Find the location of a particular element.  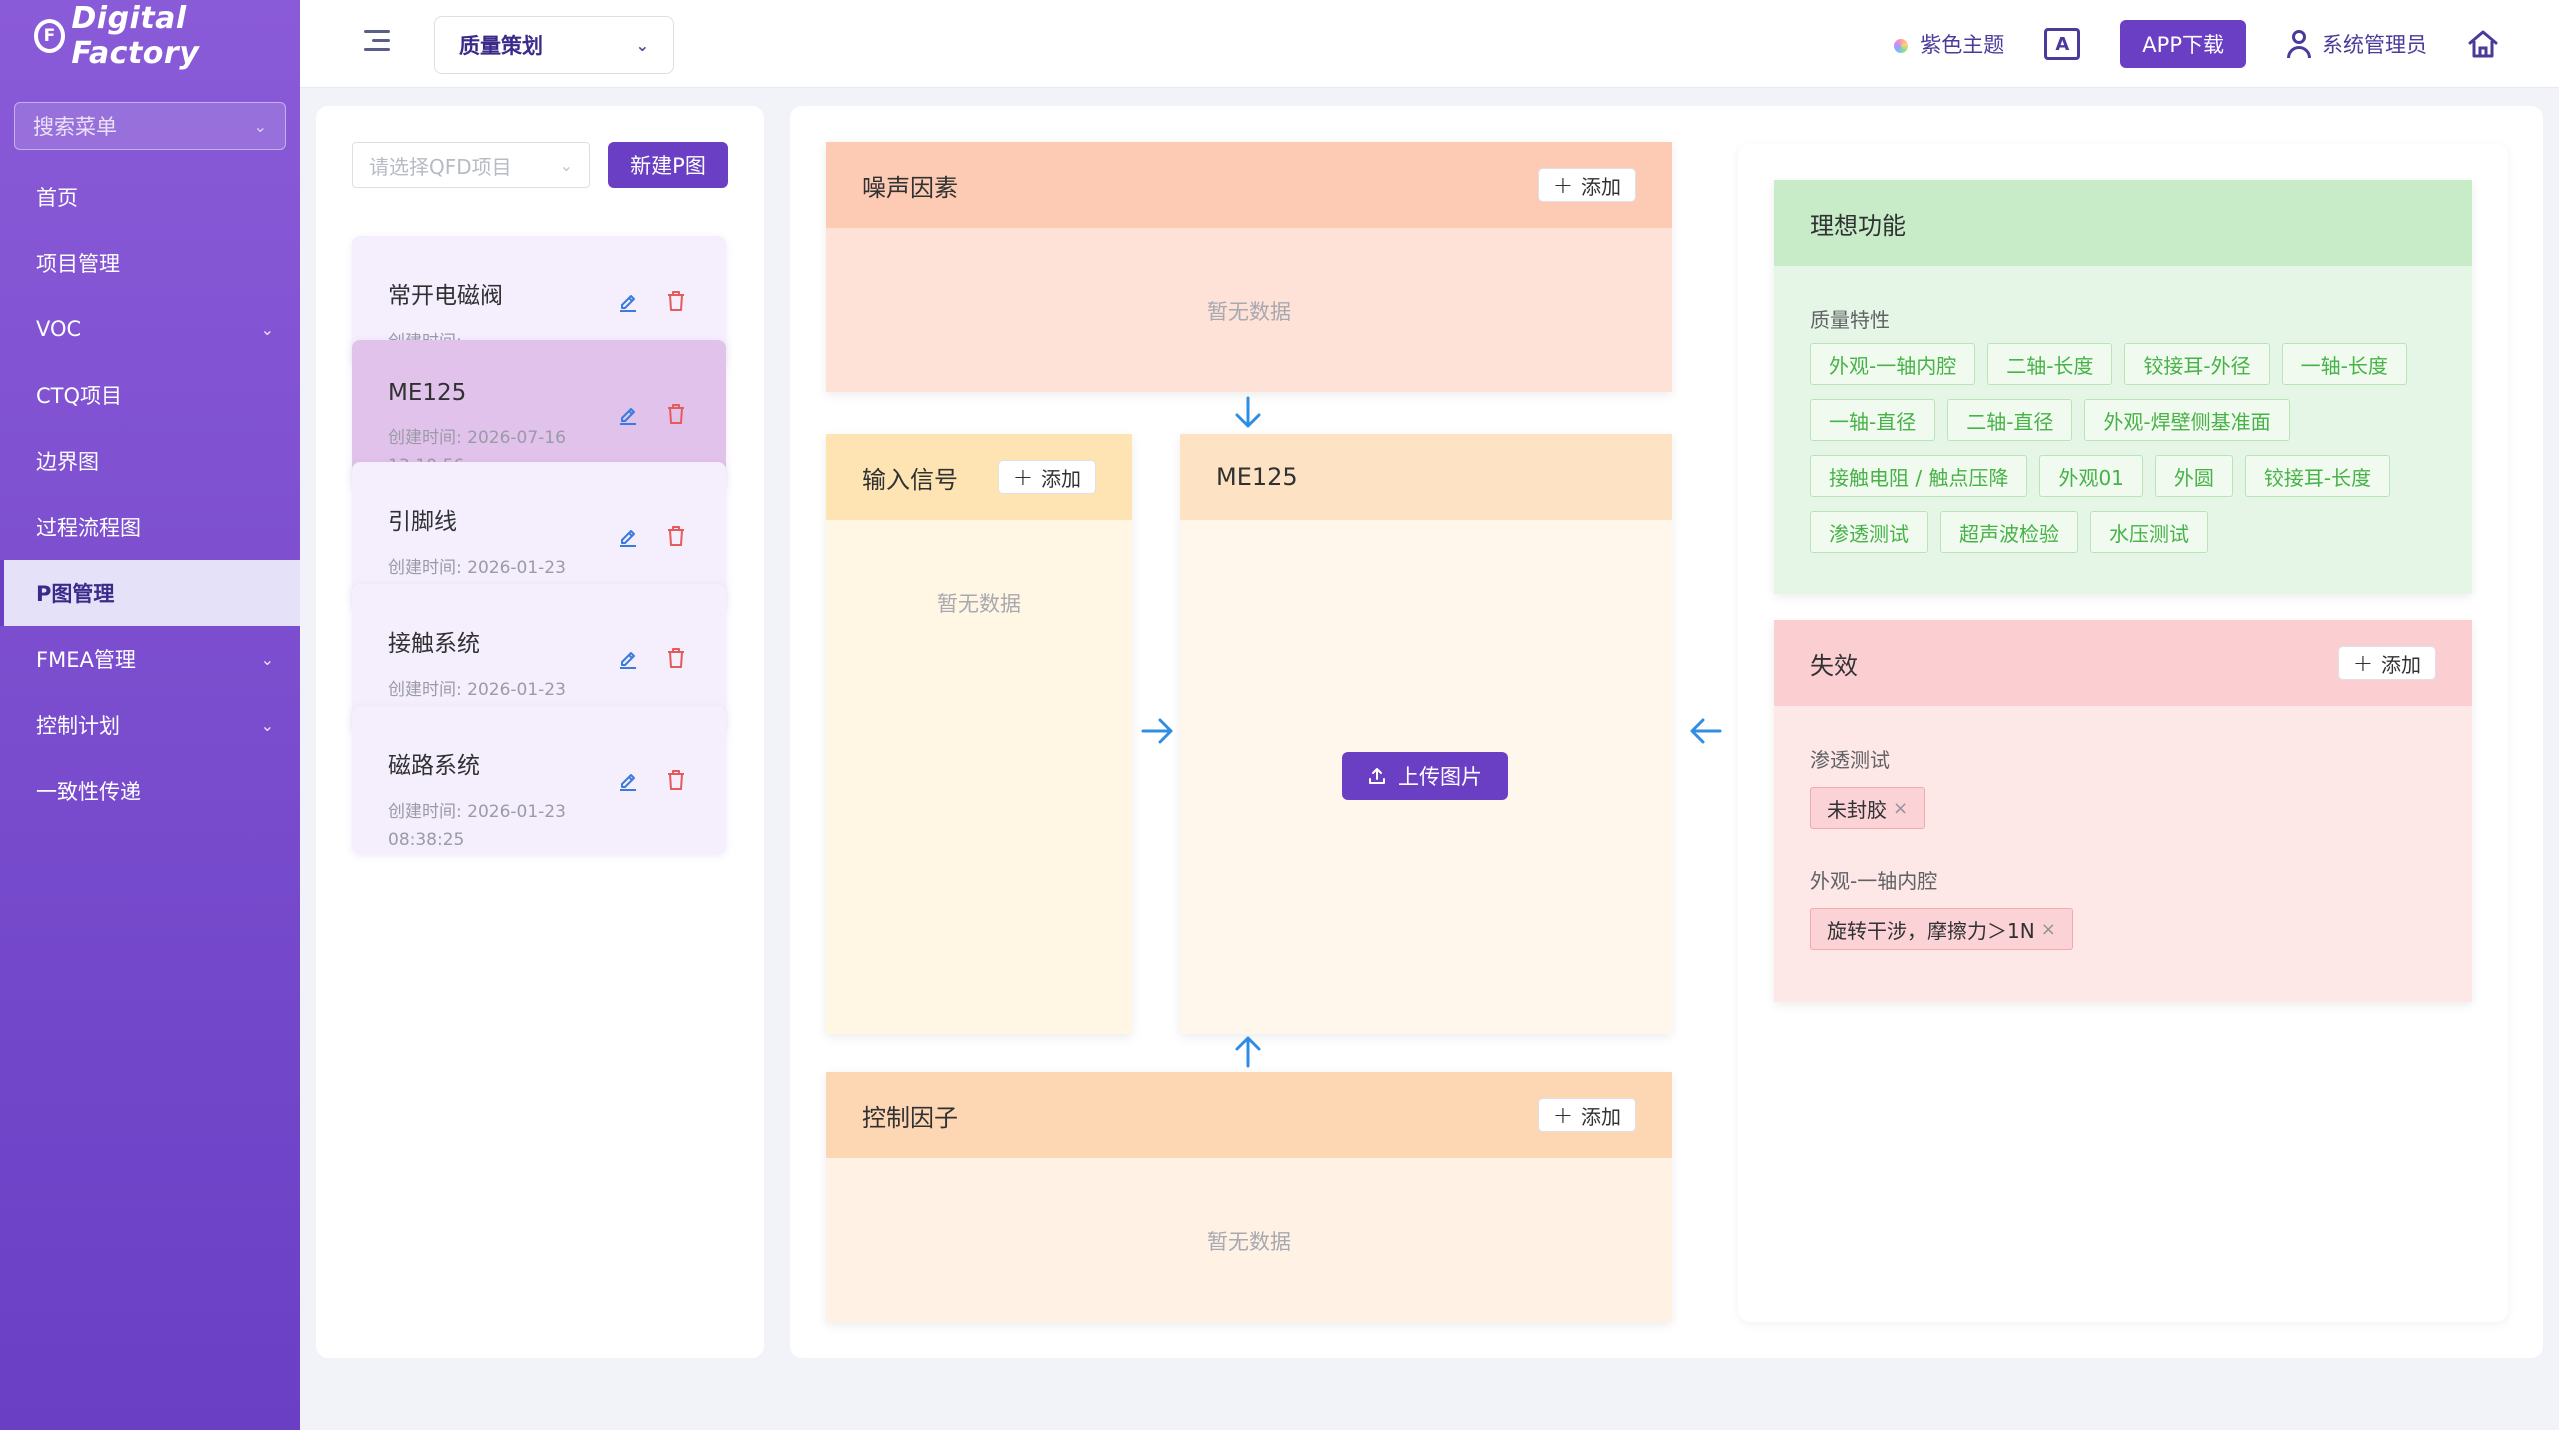

new-p-diagram-button: 新建P图 is located at coordinates (668, 165).